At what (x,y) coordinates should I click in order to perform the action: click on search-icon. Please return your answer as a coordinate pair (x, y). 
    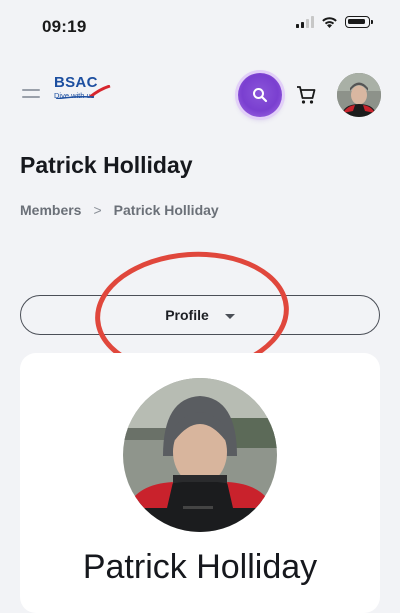
    Looking at the image, I should click on (260, 95).